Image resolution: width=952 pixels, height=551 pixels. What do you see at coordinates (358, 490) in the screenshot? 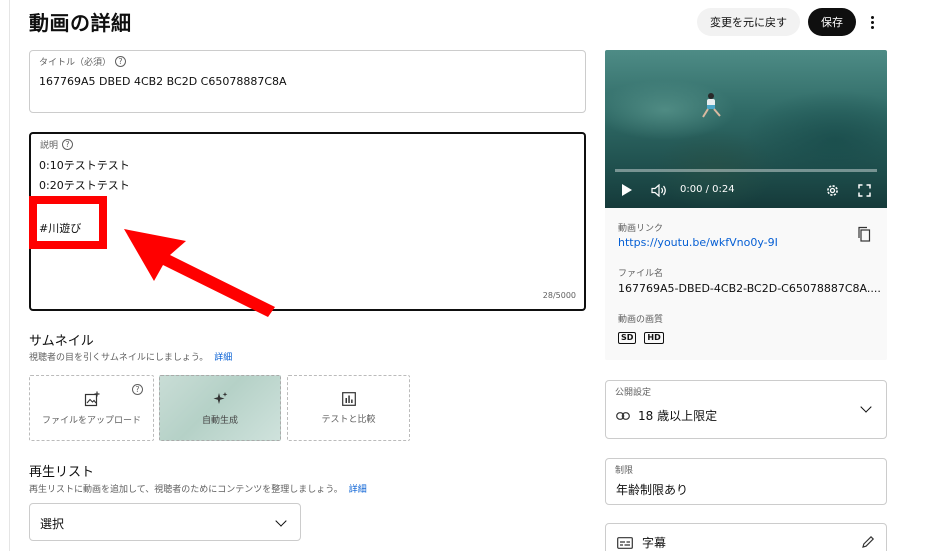
I see `playlist-learn-more-link: 詳細` at bounding box center [358, 490].